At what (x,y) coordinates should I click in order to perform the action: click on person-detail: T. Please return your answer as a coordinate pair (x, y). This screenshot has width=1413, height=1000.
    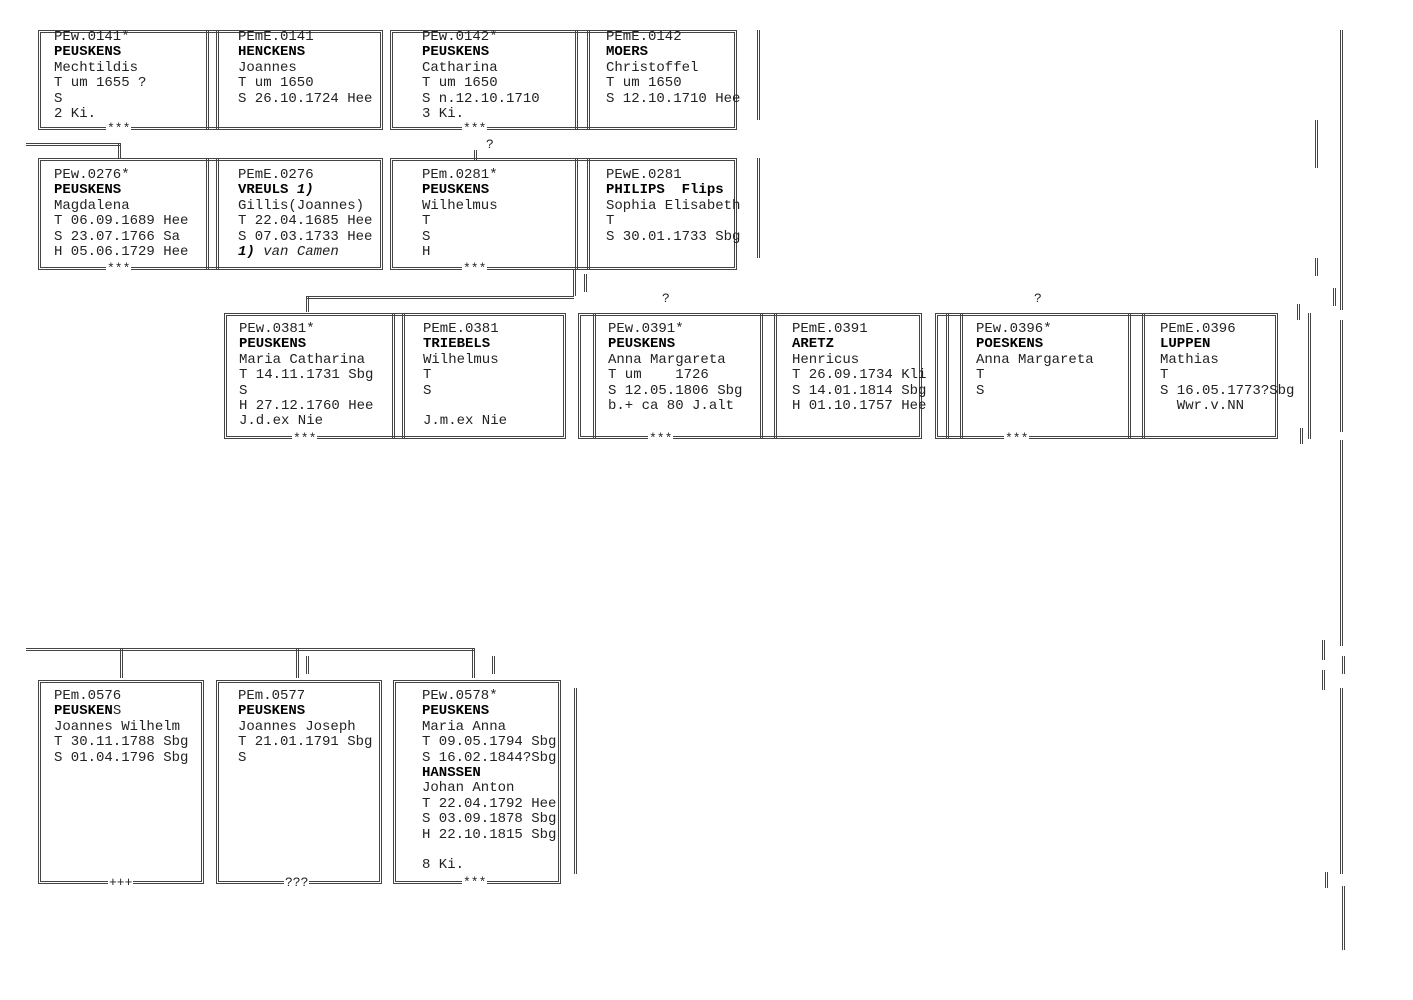
    Looking at the image, I should click on (427, 375).